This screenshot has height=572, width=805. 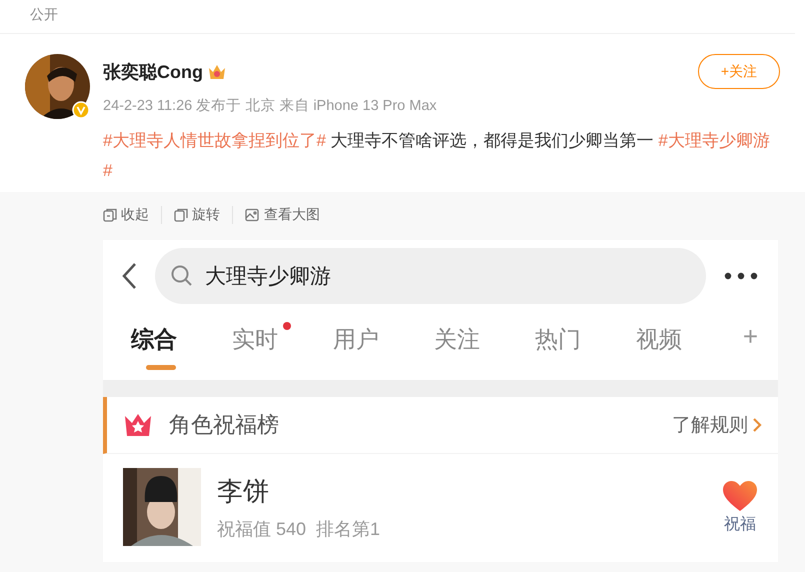 What do you see at coordinates (585, 339) in the screenshot?
I see `tab: 热门` at bounding box center [585, 339].